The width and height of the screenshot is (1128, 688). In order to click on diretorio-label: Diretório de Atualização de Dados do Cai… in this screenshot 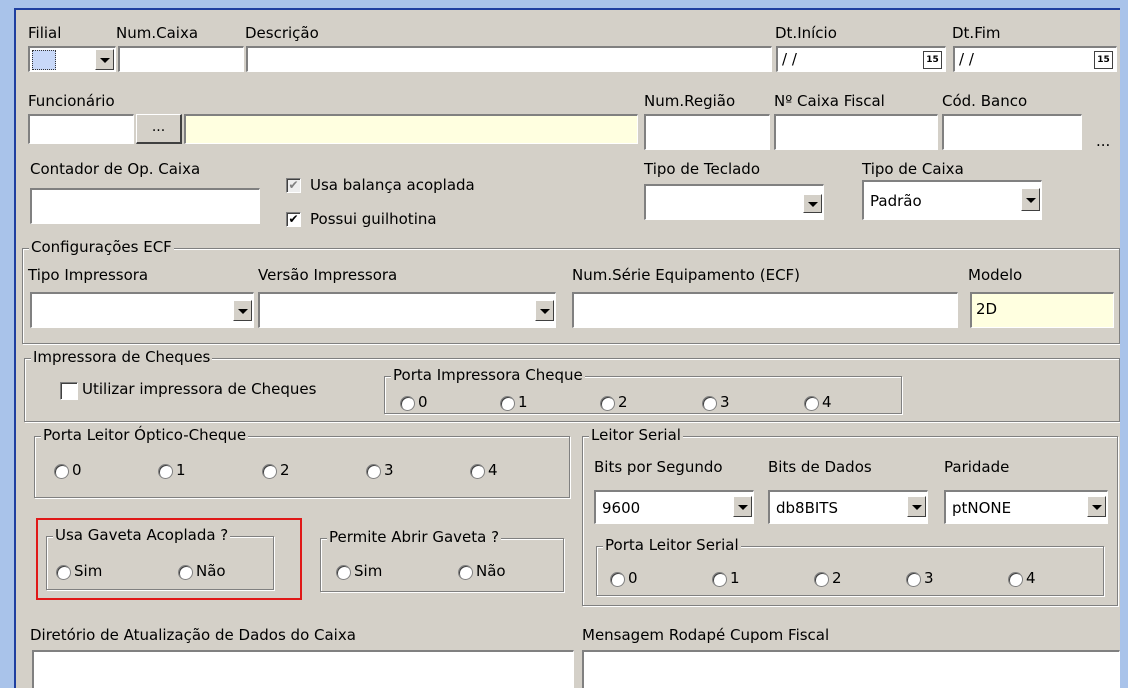, I will do `click(193, 635)`.